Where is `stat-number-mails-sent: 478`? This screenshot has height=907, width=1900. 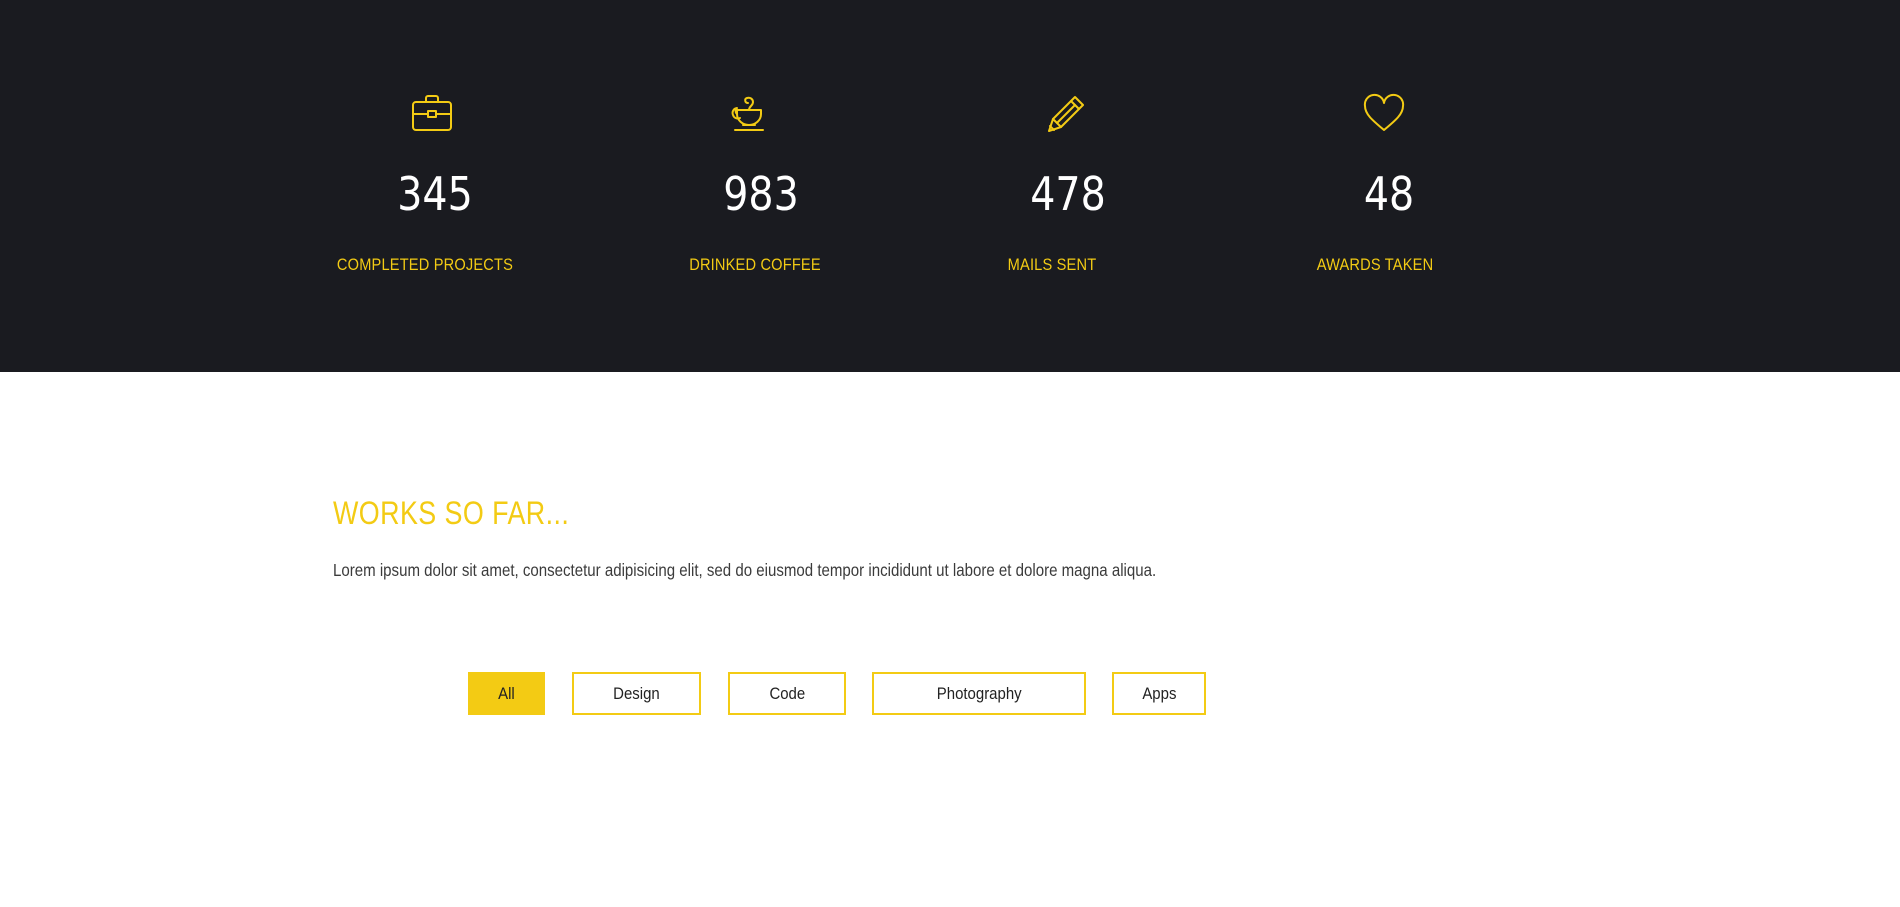
stat-number-mails-sent: 478 is located at coordinates (1068, 194).